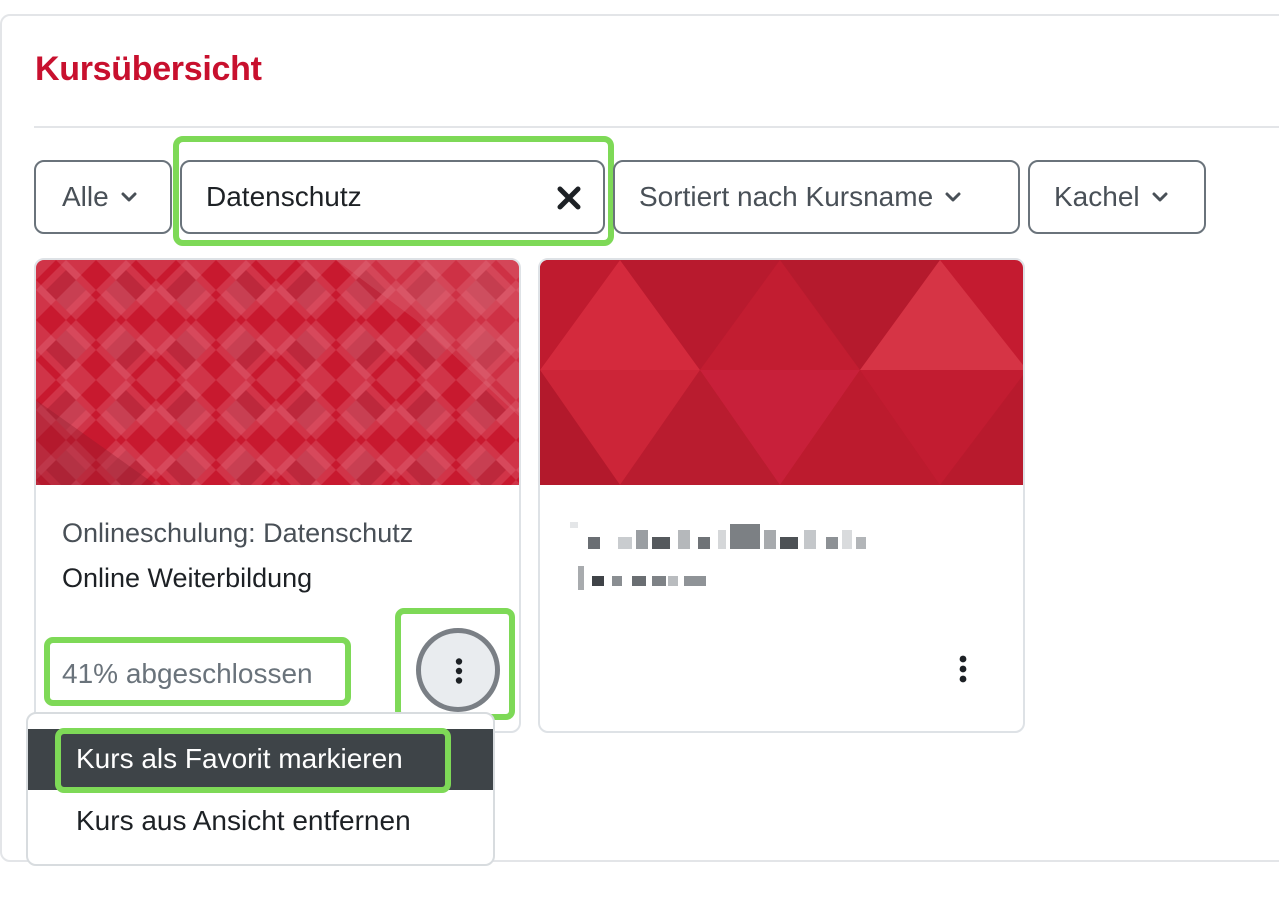 The width and height of the screenshot is (1279, 897). I want to click on search-input, so click(371, 197).